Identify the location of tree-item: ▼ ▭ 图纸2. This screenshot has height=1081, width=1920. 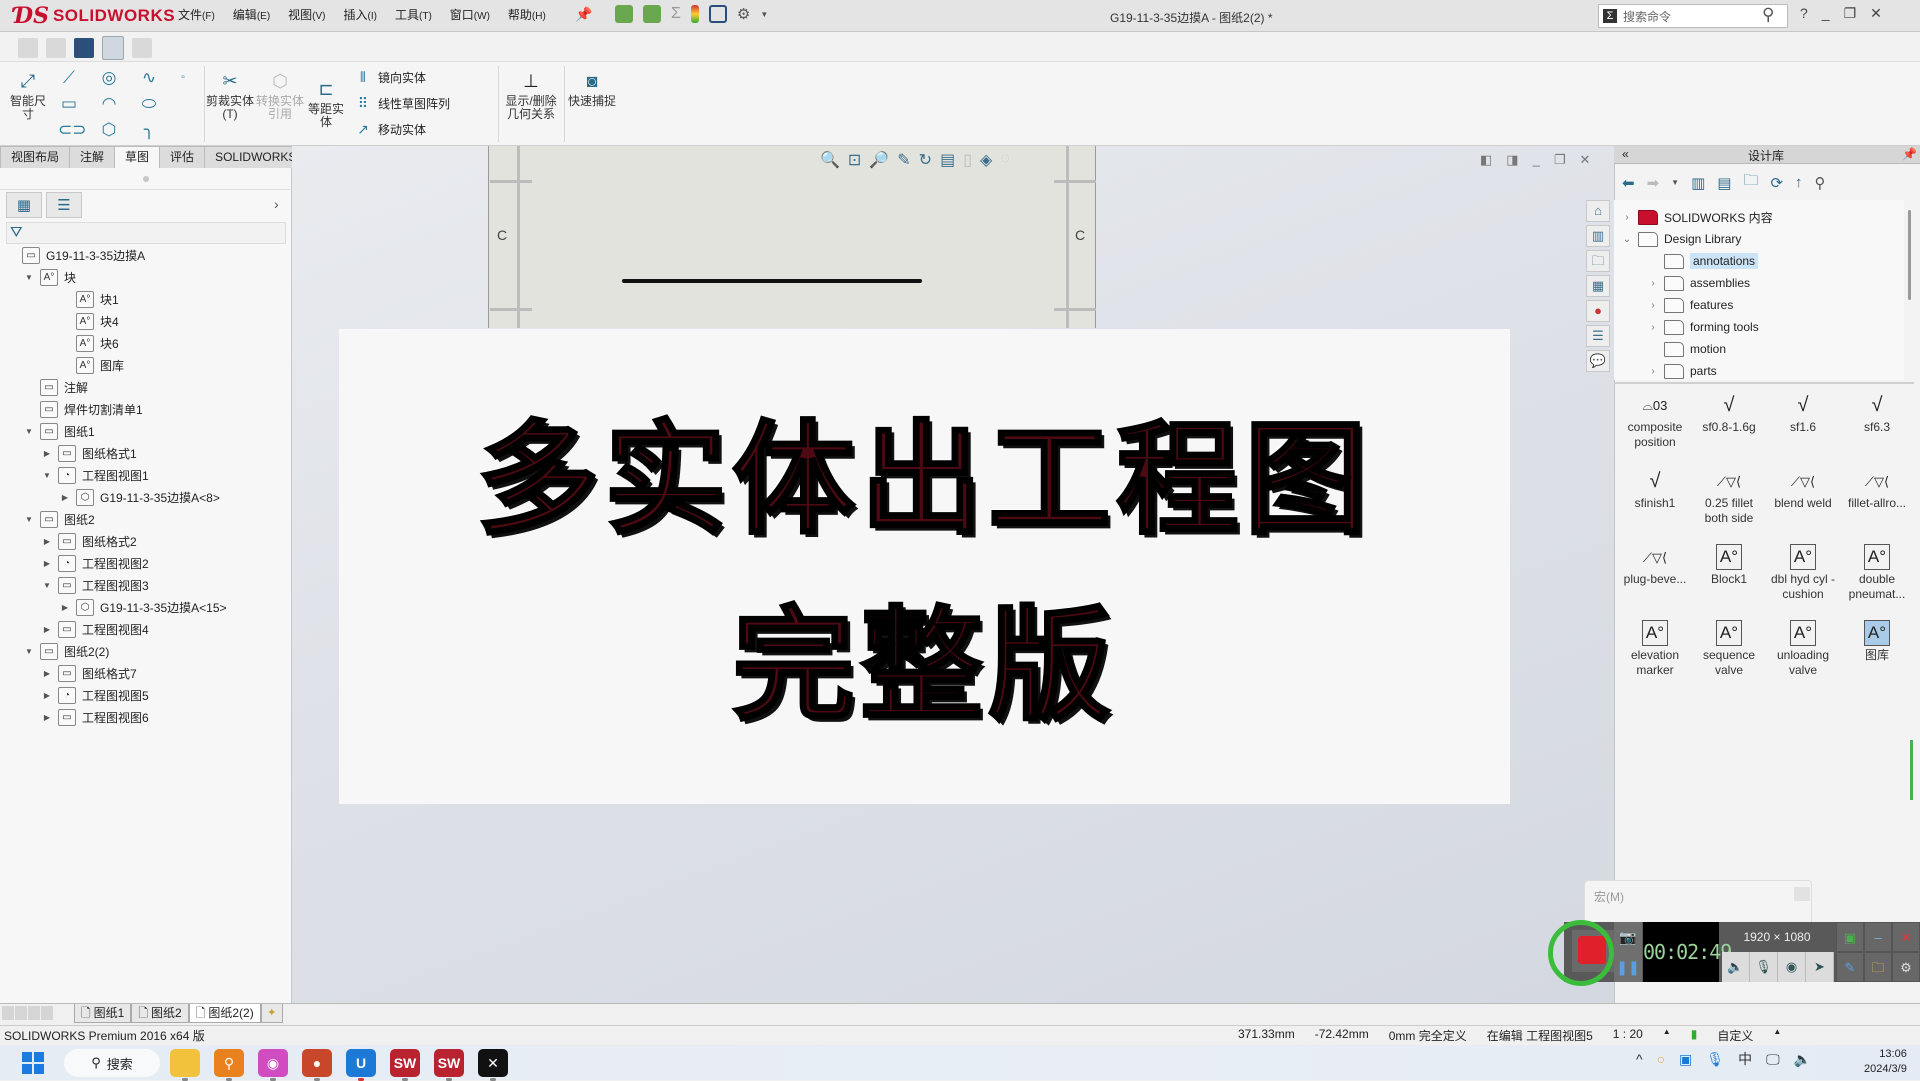
(59, 519).